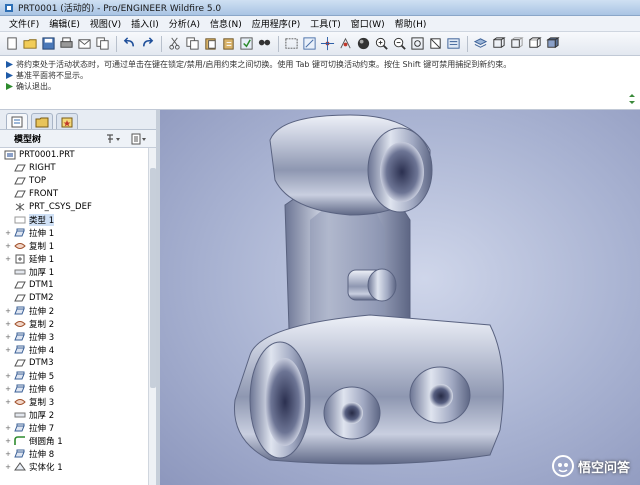 Image resolution: width=640 pixels, height=485 pixels. Describe the element at coordinates (66, 44) in the screenshot. I see `print-button` at that location.